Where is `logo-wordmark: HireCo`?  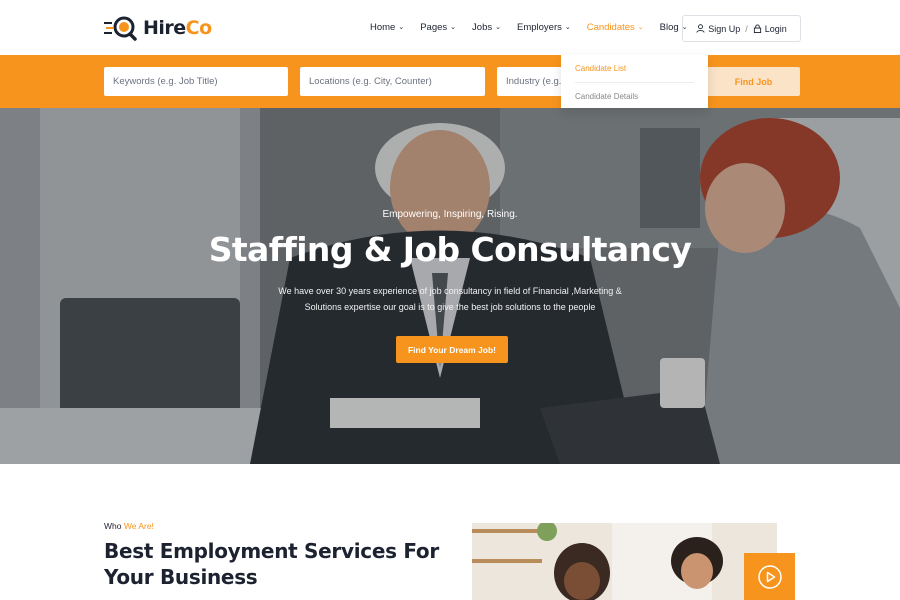 logo-wordmark: HireCo is located at coordinates (177, 28).